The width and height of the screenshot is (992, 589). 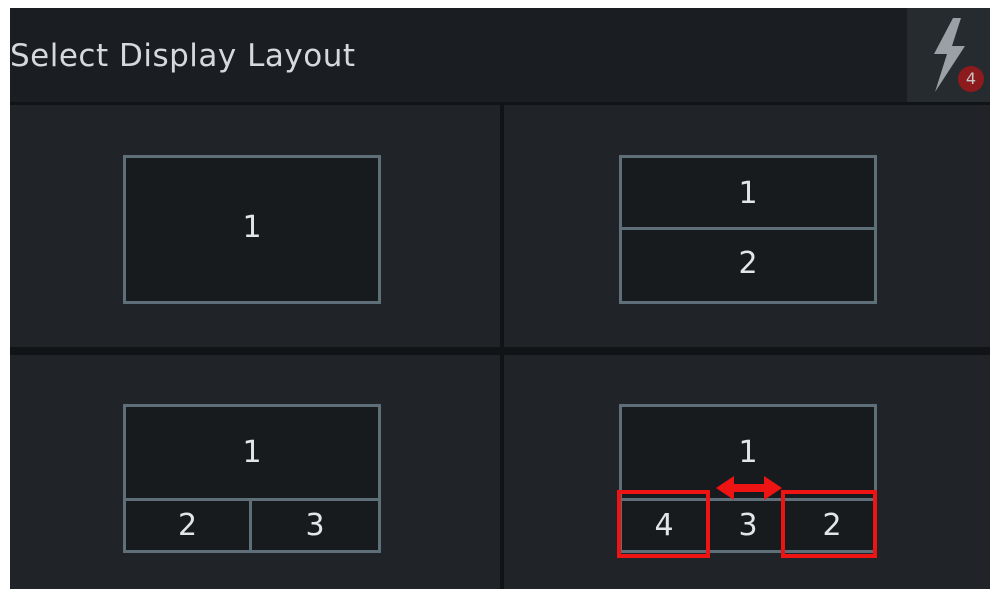 I want to click on layout-frame: 1 2, so click(x=748, y=229).